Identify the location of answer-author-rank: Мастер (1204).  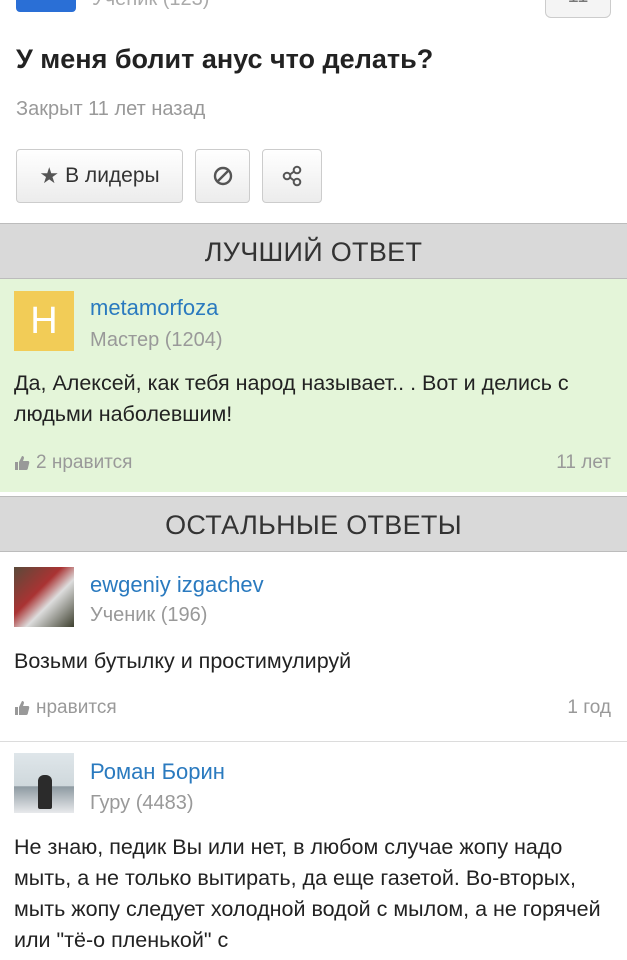
(156, 340).